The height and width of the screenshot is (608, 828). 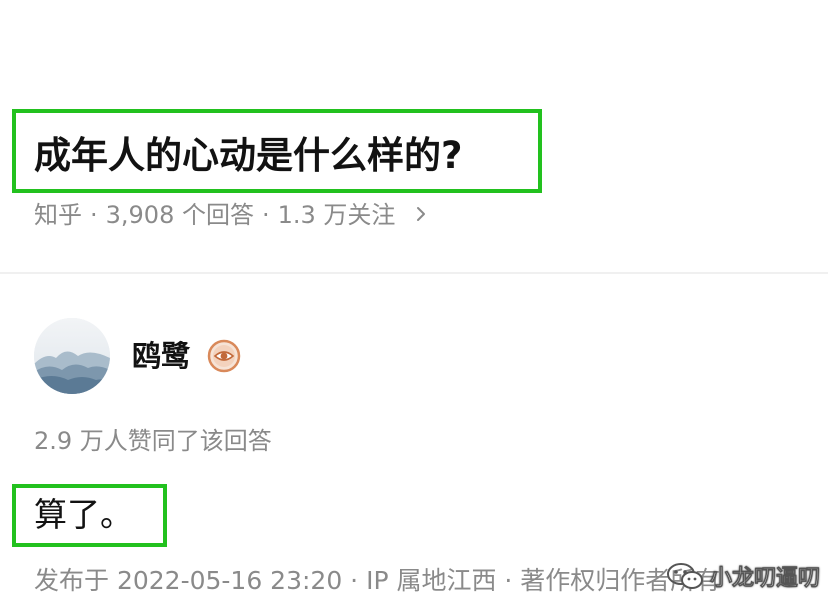 I want to click on answer-content: 算了。, so click(x=83, y=515).